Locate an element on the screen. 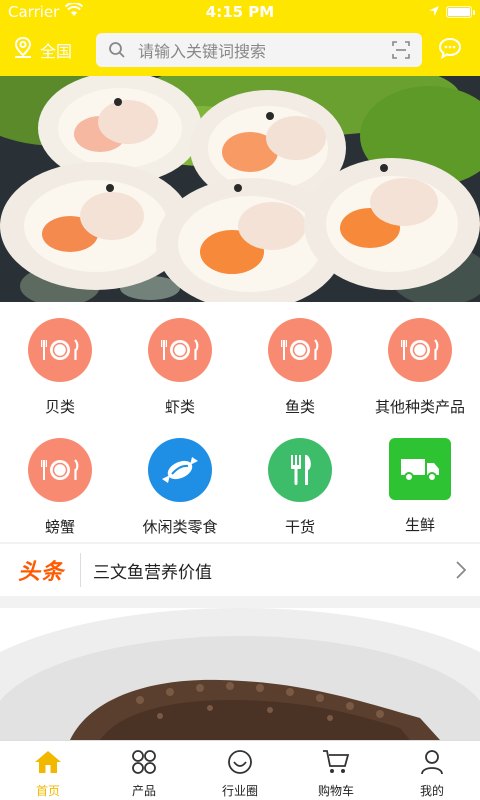 Image resolution: width=480 pixels, height=800 pixels. tab-label: 行业圈 is located at coordinates (239, 791).